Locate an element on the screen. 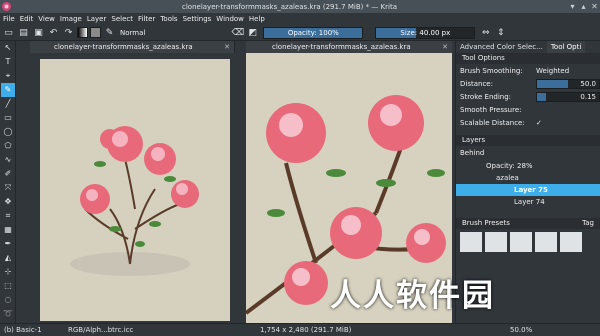 Image resolution: width=600 pixels, height=336 pixels. redo-icon: ↷ is located at coordinates (68, 32).